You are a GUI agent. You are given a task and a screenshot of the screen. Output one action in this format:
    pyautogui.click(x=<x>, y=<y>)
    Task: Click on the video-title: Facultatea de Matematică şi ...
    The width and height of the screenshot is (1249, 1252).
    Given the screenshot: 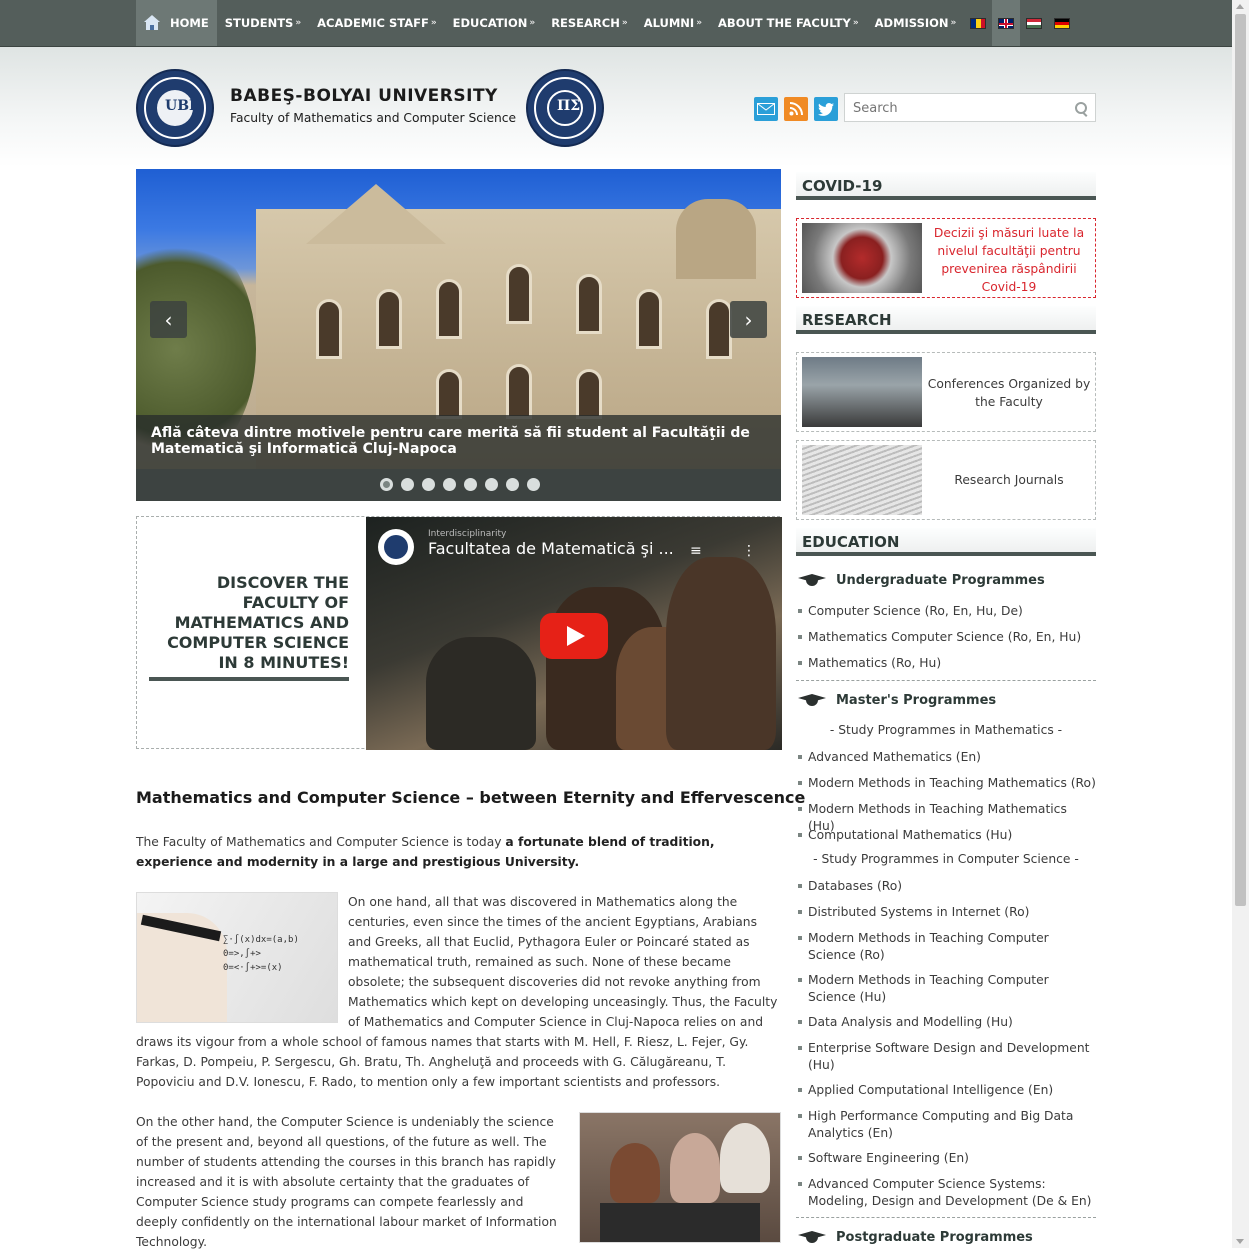 What is the action you would take?
    pyautogui.click(x=558, y=548)
    